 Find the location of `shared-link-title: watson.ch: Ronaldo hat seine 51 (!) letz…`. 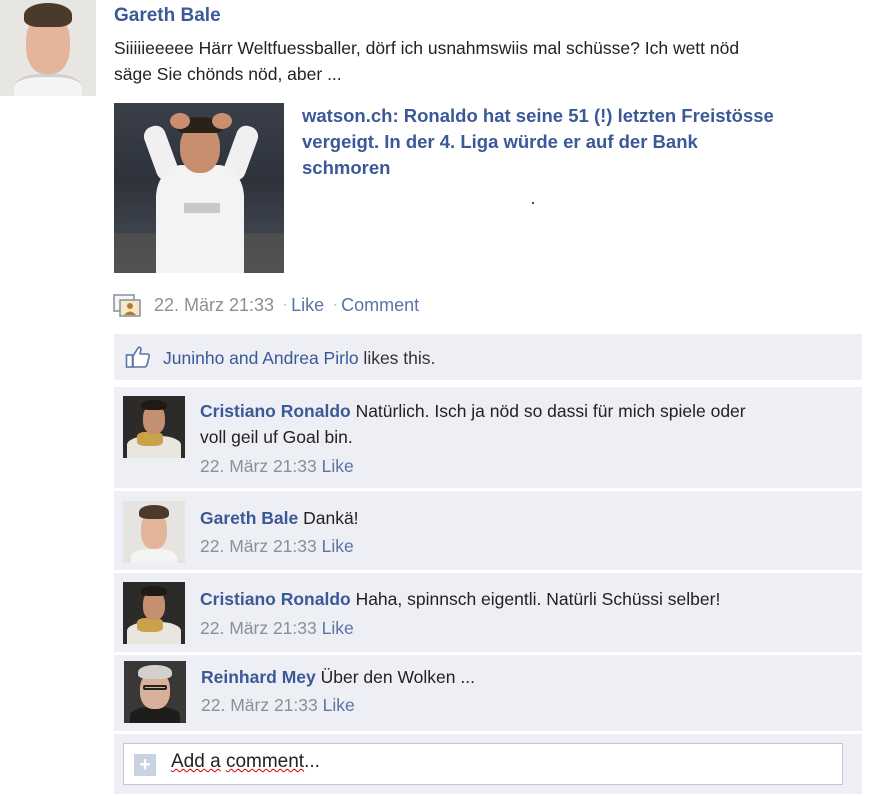

shared-link-title: watson.ch: Ronaldo hat seine 51 (!) letz… is located at coordinates (584, 142).